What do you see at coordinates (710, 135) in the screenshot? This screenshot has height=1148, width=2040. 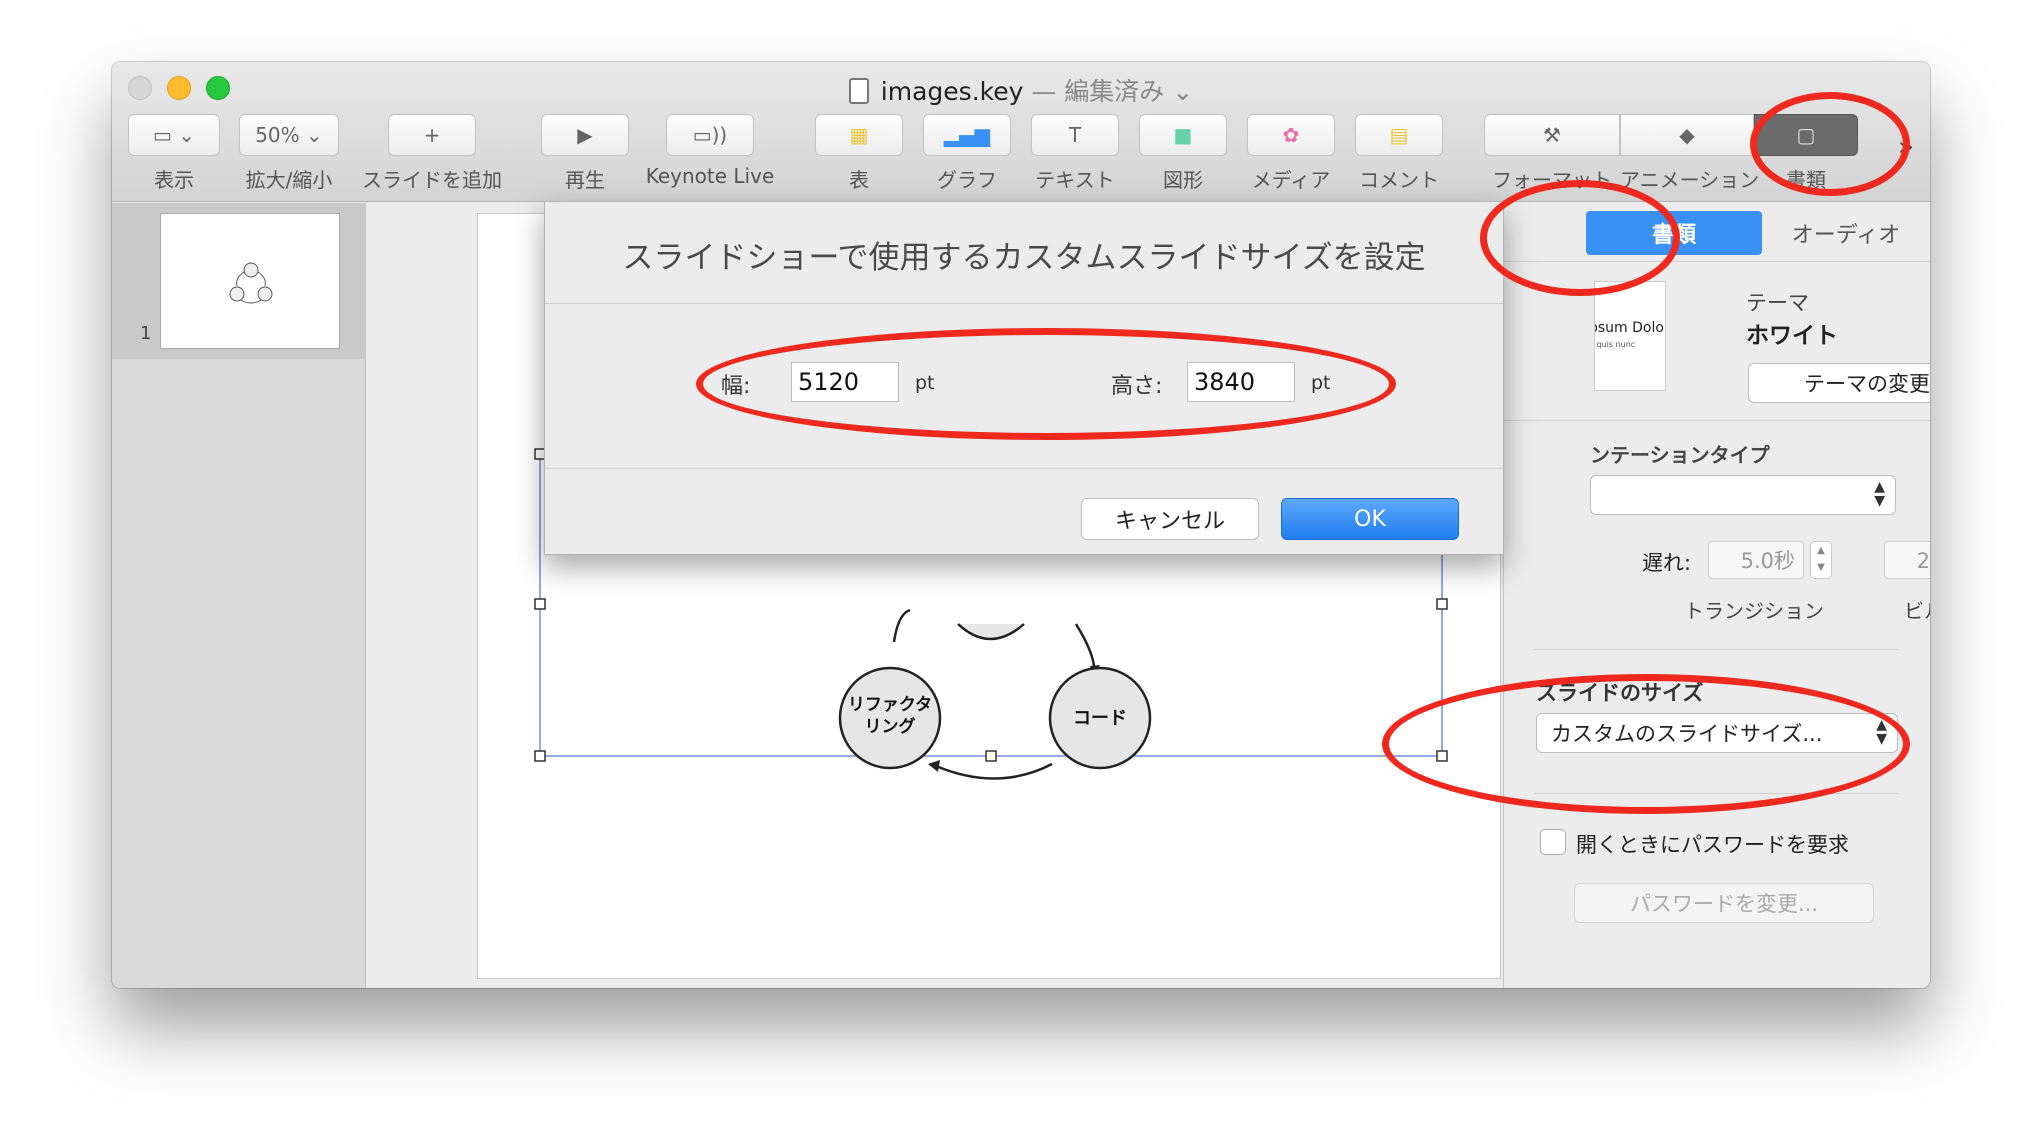 I see `keynote-live-icon: ▭))` at bounding box center [710, 135].